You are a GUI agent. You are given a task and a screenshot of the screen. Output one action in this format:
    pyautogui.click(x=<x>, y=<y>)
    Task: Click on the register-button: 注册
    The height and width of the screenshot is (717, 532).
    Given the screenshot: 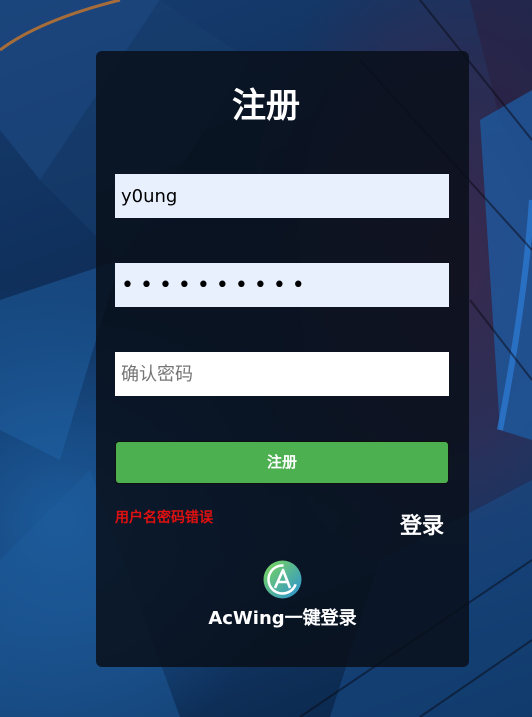 What is the action you would take?
    pyautogui.click(x=282, y=462)
    